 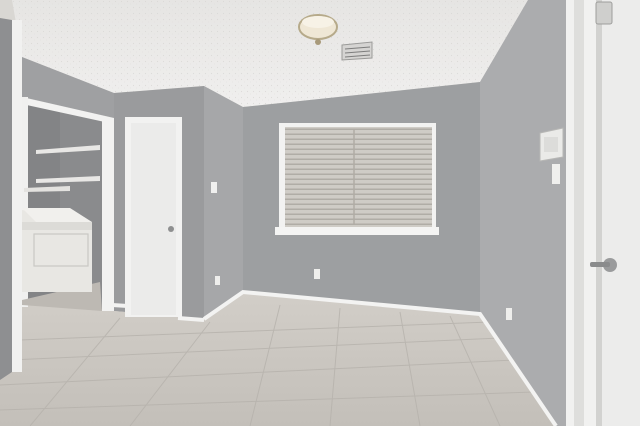 What do you see at coordinates (153, 217) in the screenshot?
I see `closet-door` at bounding box center [153, 217].